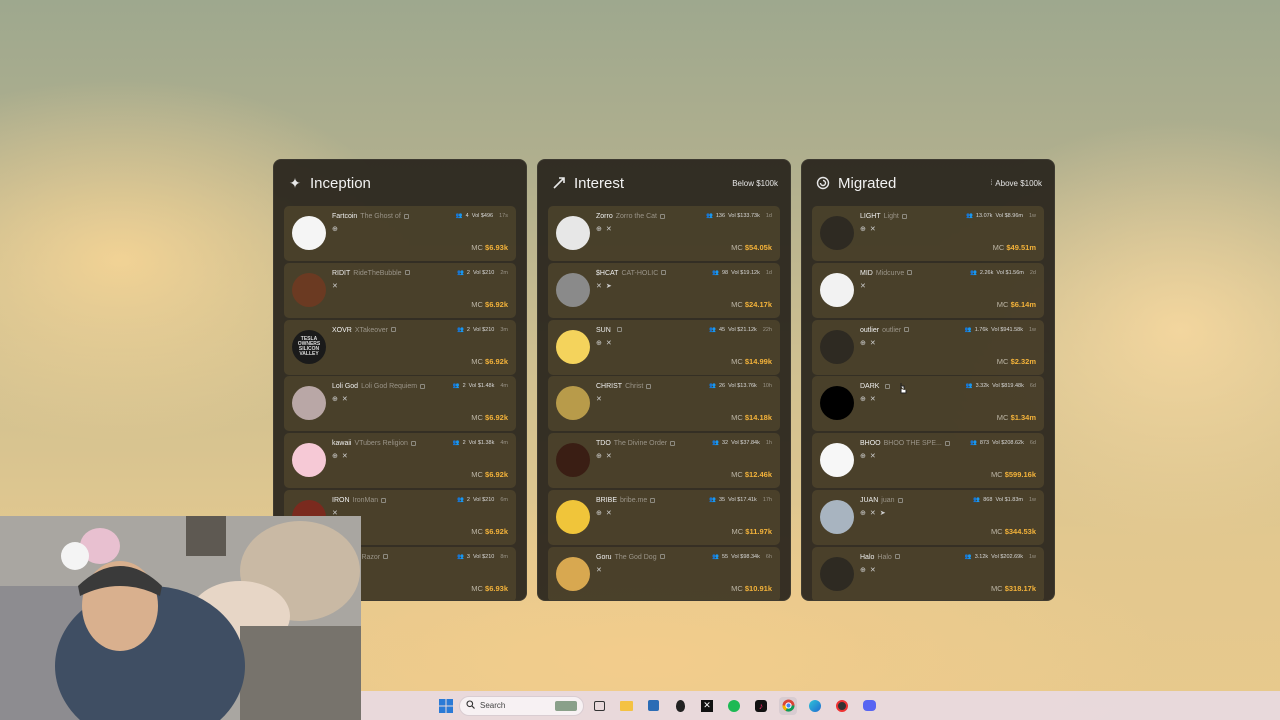 This screenshot has width=1280, height=720. I want to click on discord-icon, so click(869, 706).